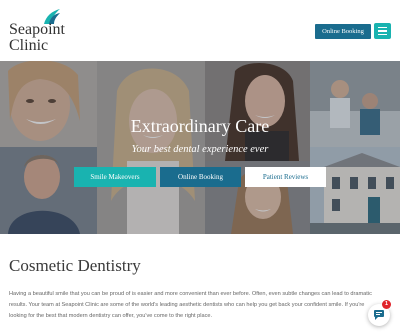  What do you see at coordinates (379, 315) in the screenshot?
I see `chat-icon` at bounding box center [379, 315].